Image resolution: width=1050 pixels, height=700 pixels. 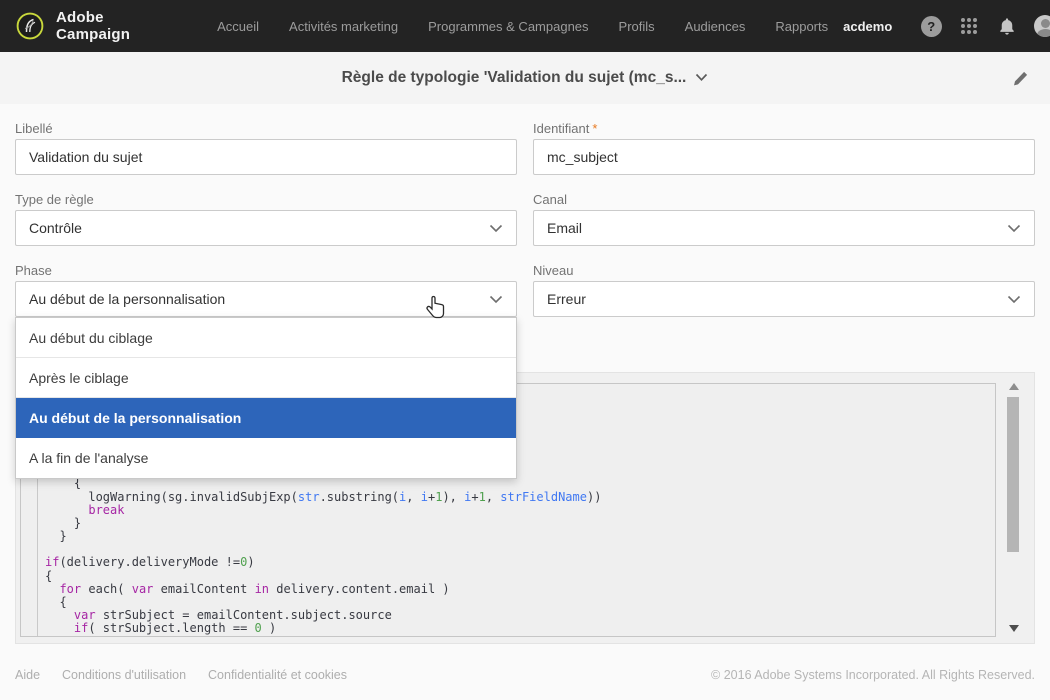 What do you see at coordinates (55, 228) in the screenshot?
I see `type-de-regle-value: Contrôle` at bounding box center [55, 228].